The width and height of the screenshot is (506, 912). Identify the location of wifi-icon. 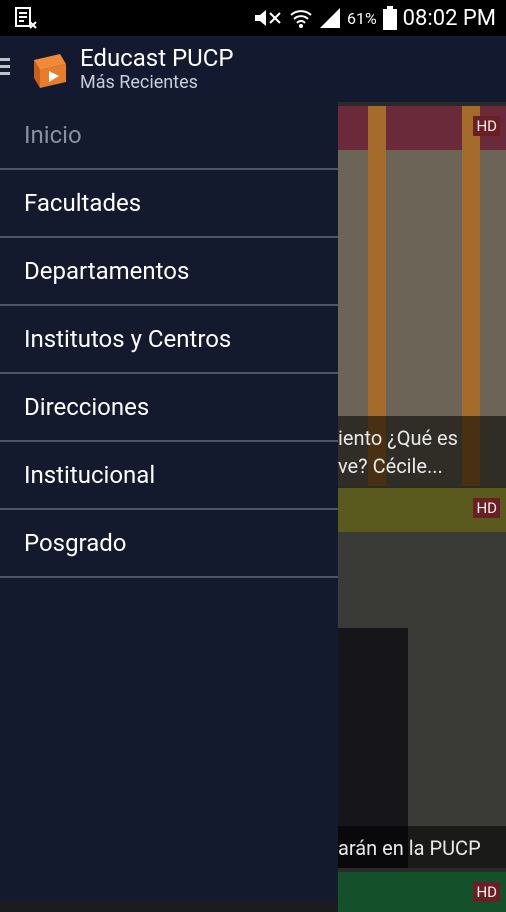
(301, 19).